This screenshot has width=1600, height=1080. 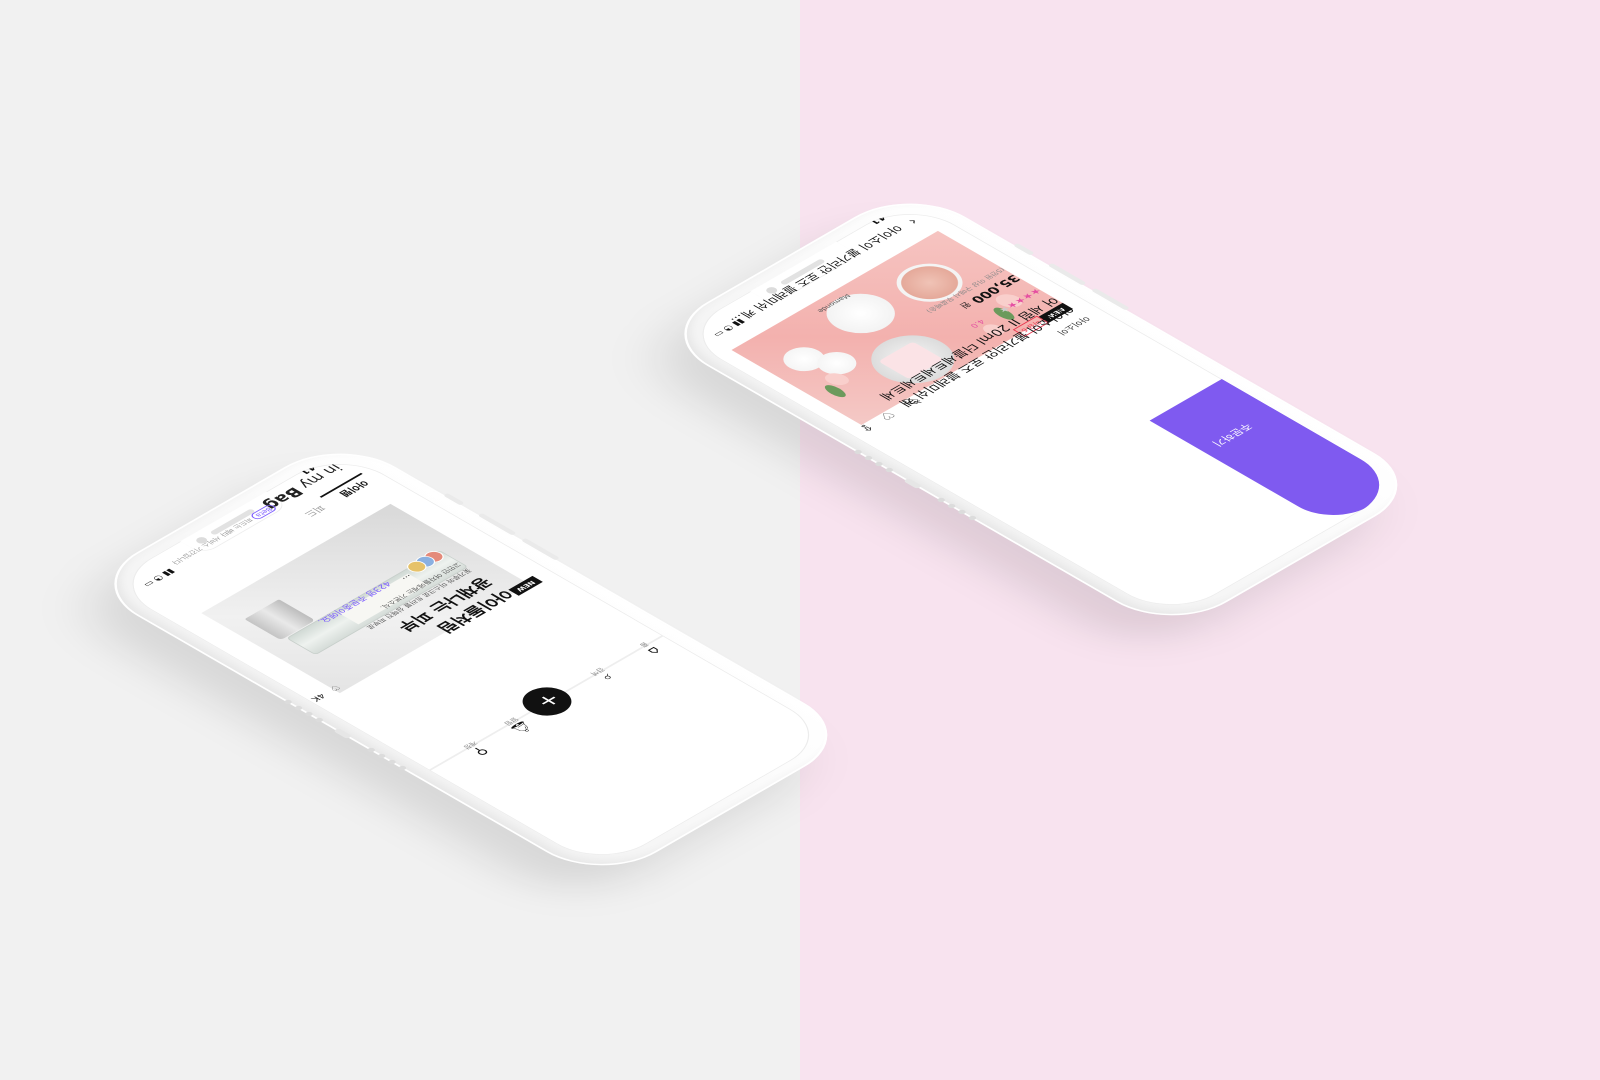 I want to click on tab-items: 아이템, so click(x=354, y=488).